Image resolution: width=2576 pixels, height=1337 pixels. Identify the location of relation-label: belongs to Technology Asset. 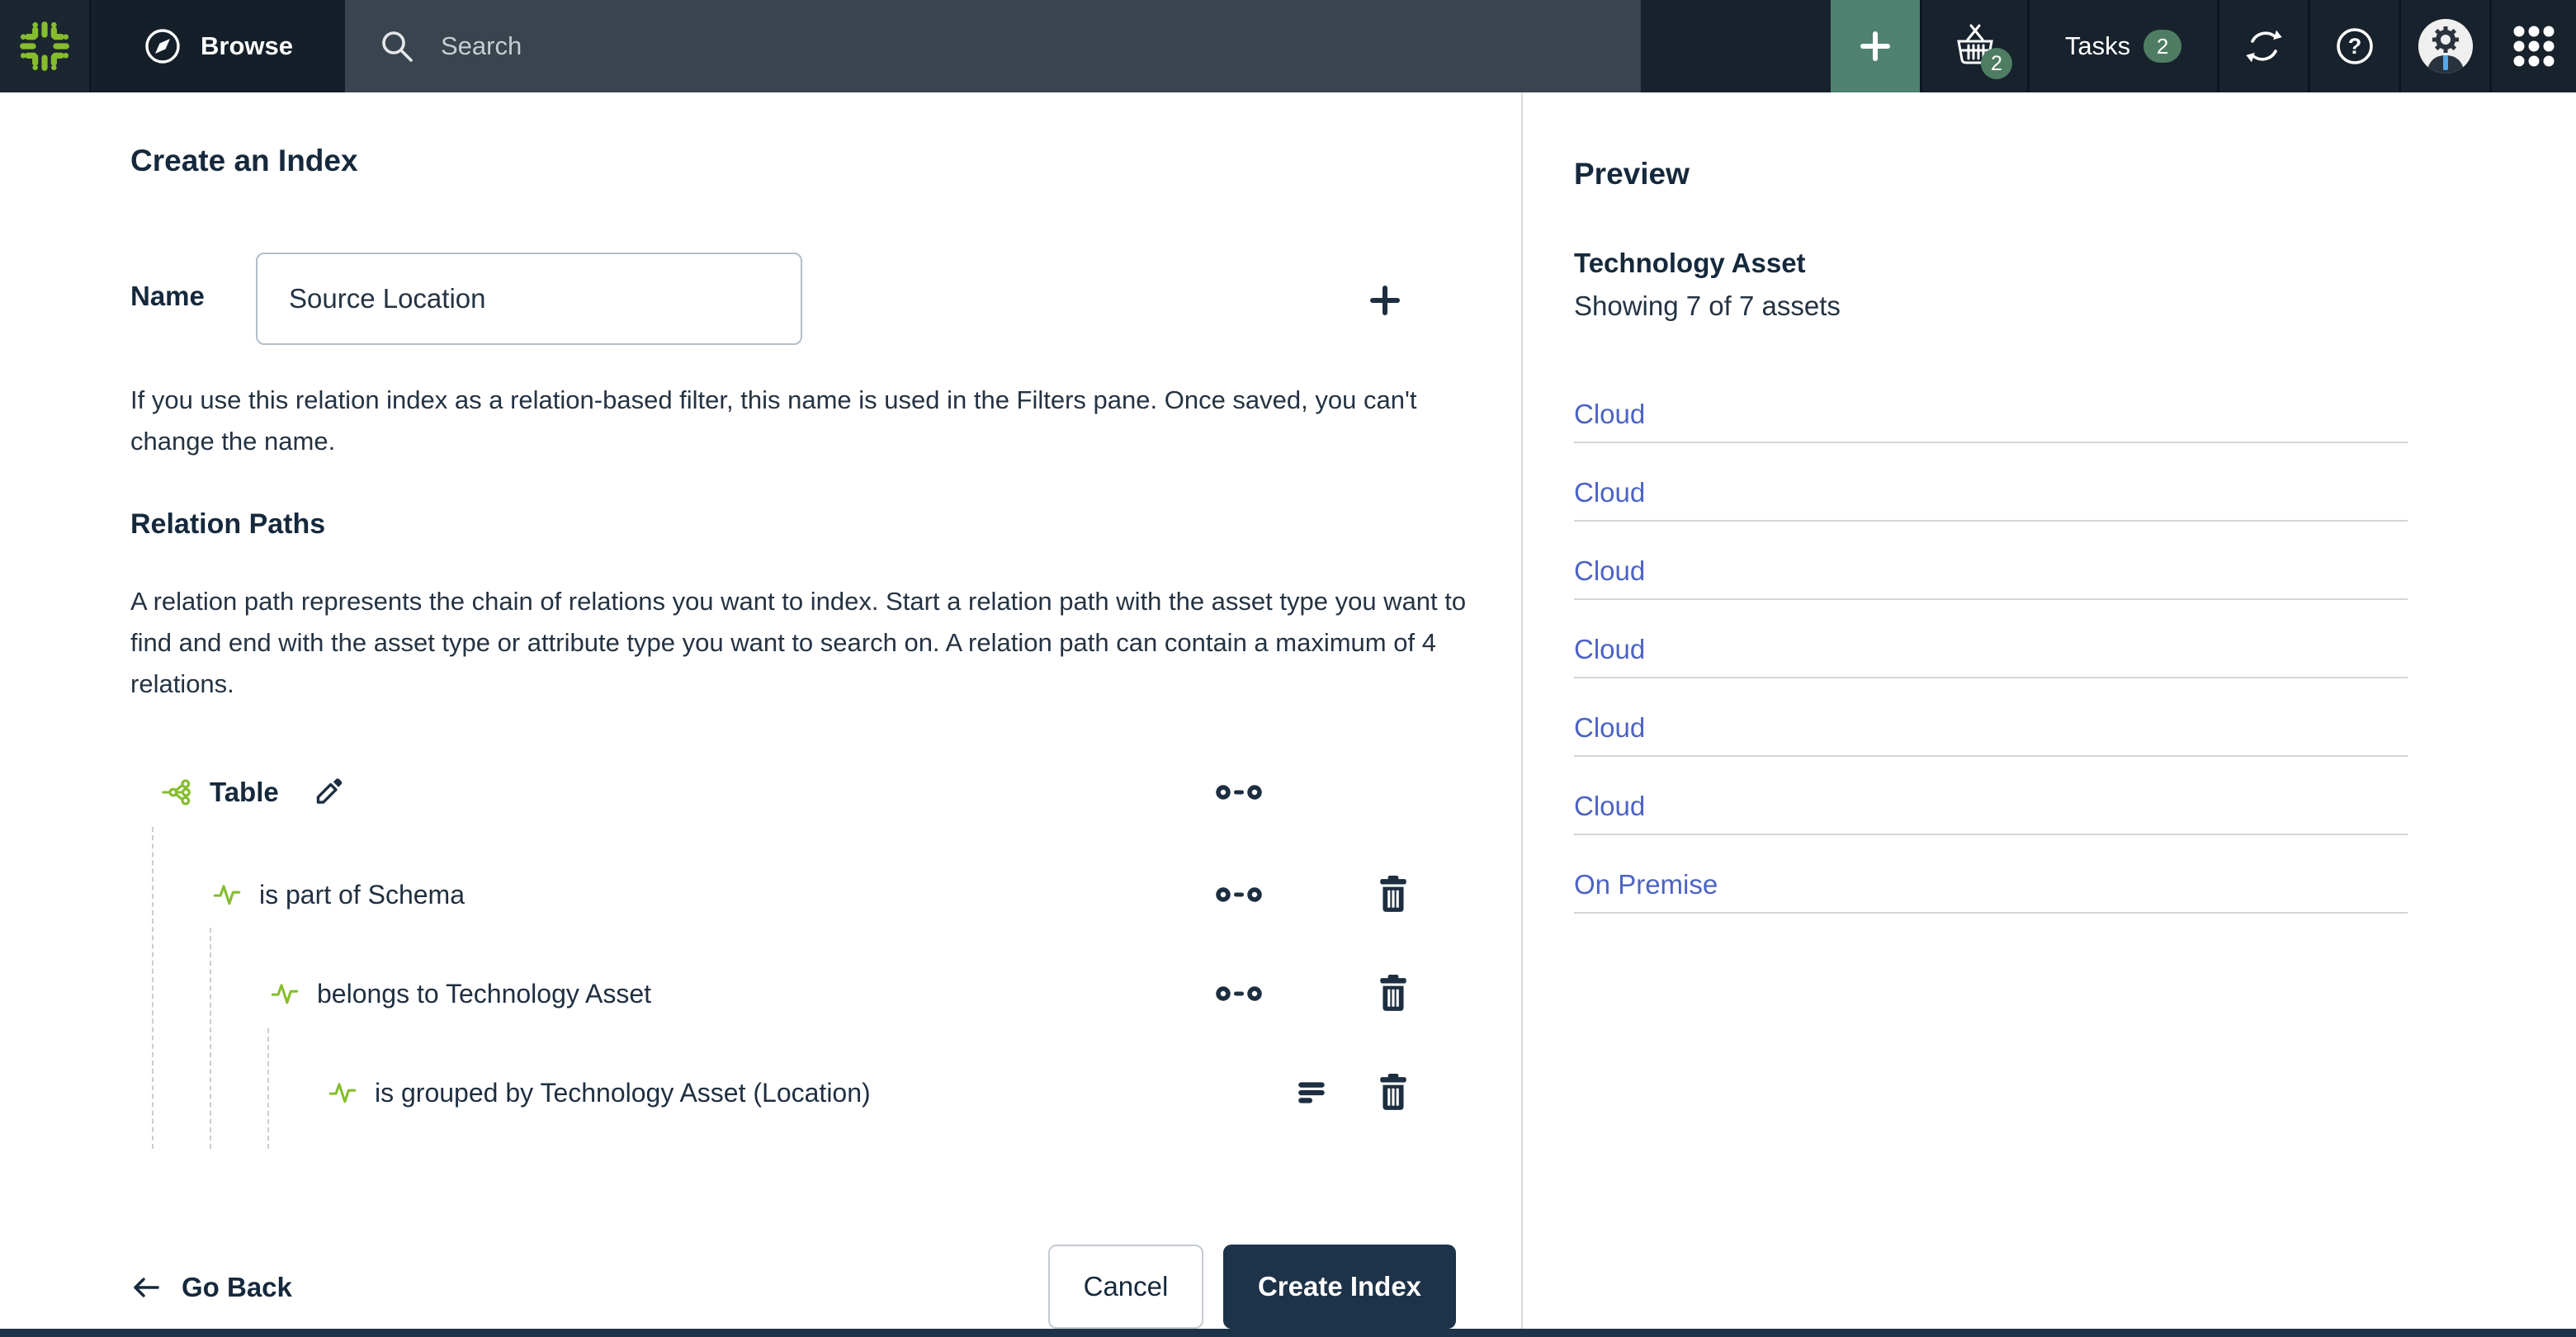
(484, 993).